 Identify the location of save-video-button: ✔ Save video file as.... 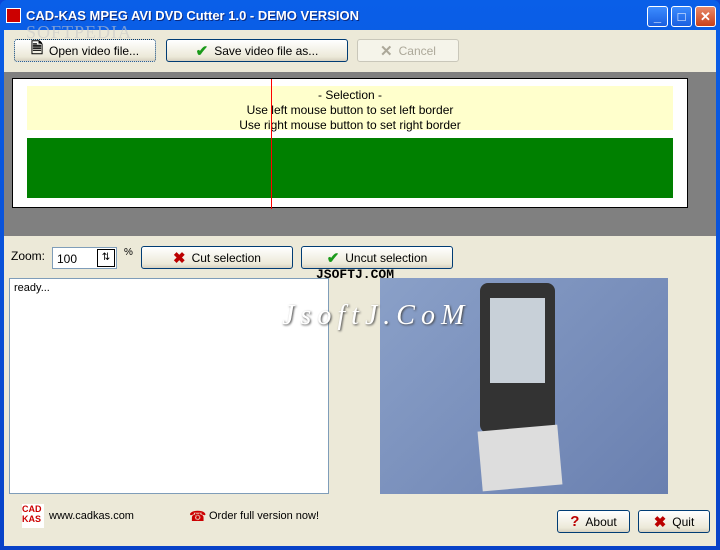
(257, 50).